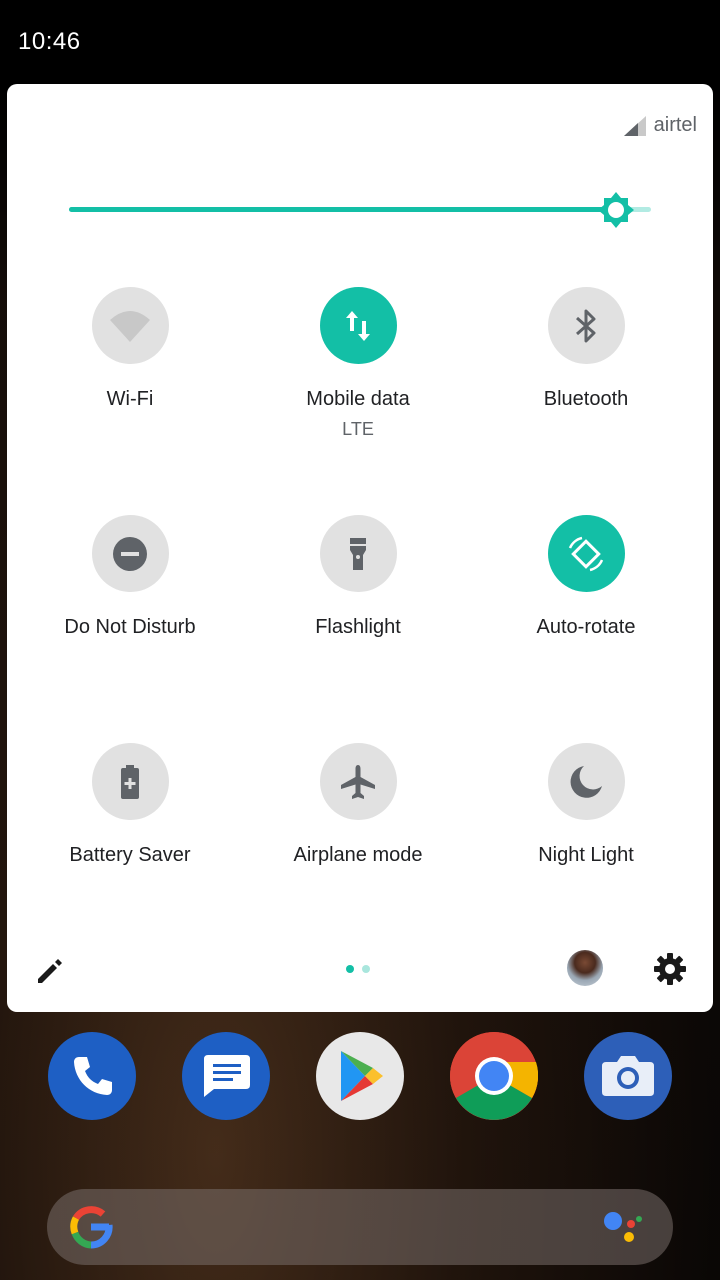 The image size is (720, 1280). I want to click on bluetooth-icon, so click(586, 325).